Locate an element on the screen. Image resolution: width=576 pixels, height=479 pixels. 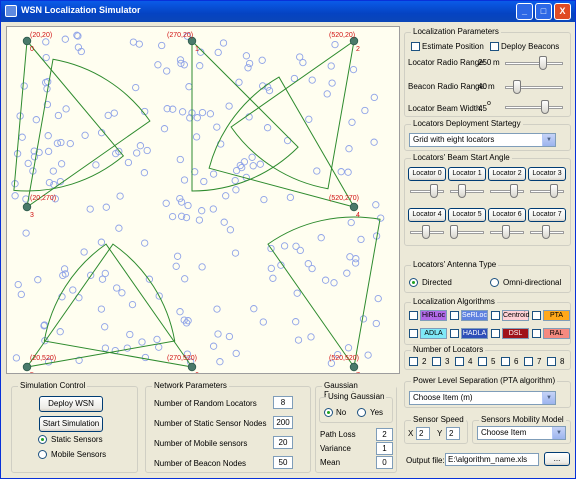
output-file-input: E:\algorithm_name.xls is located at coordinates (492, 459).